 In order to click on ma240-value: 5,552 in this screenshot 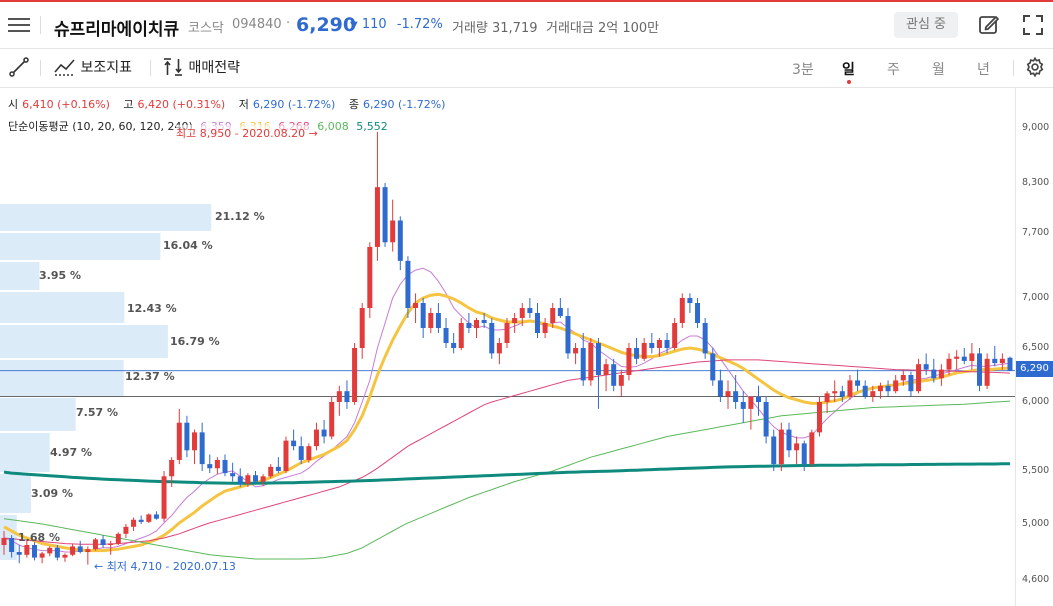, I will do `click(372, 126)`.